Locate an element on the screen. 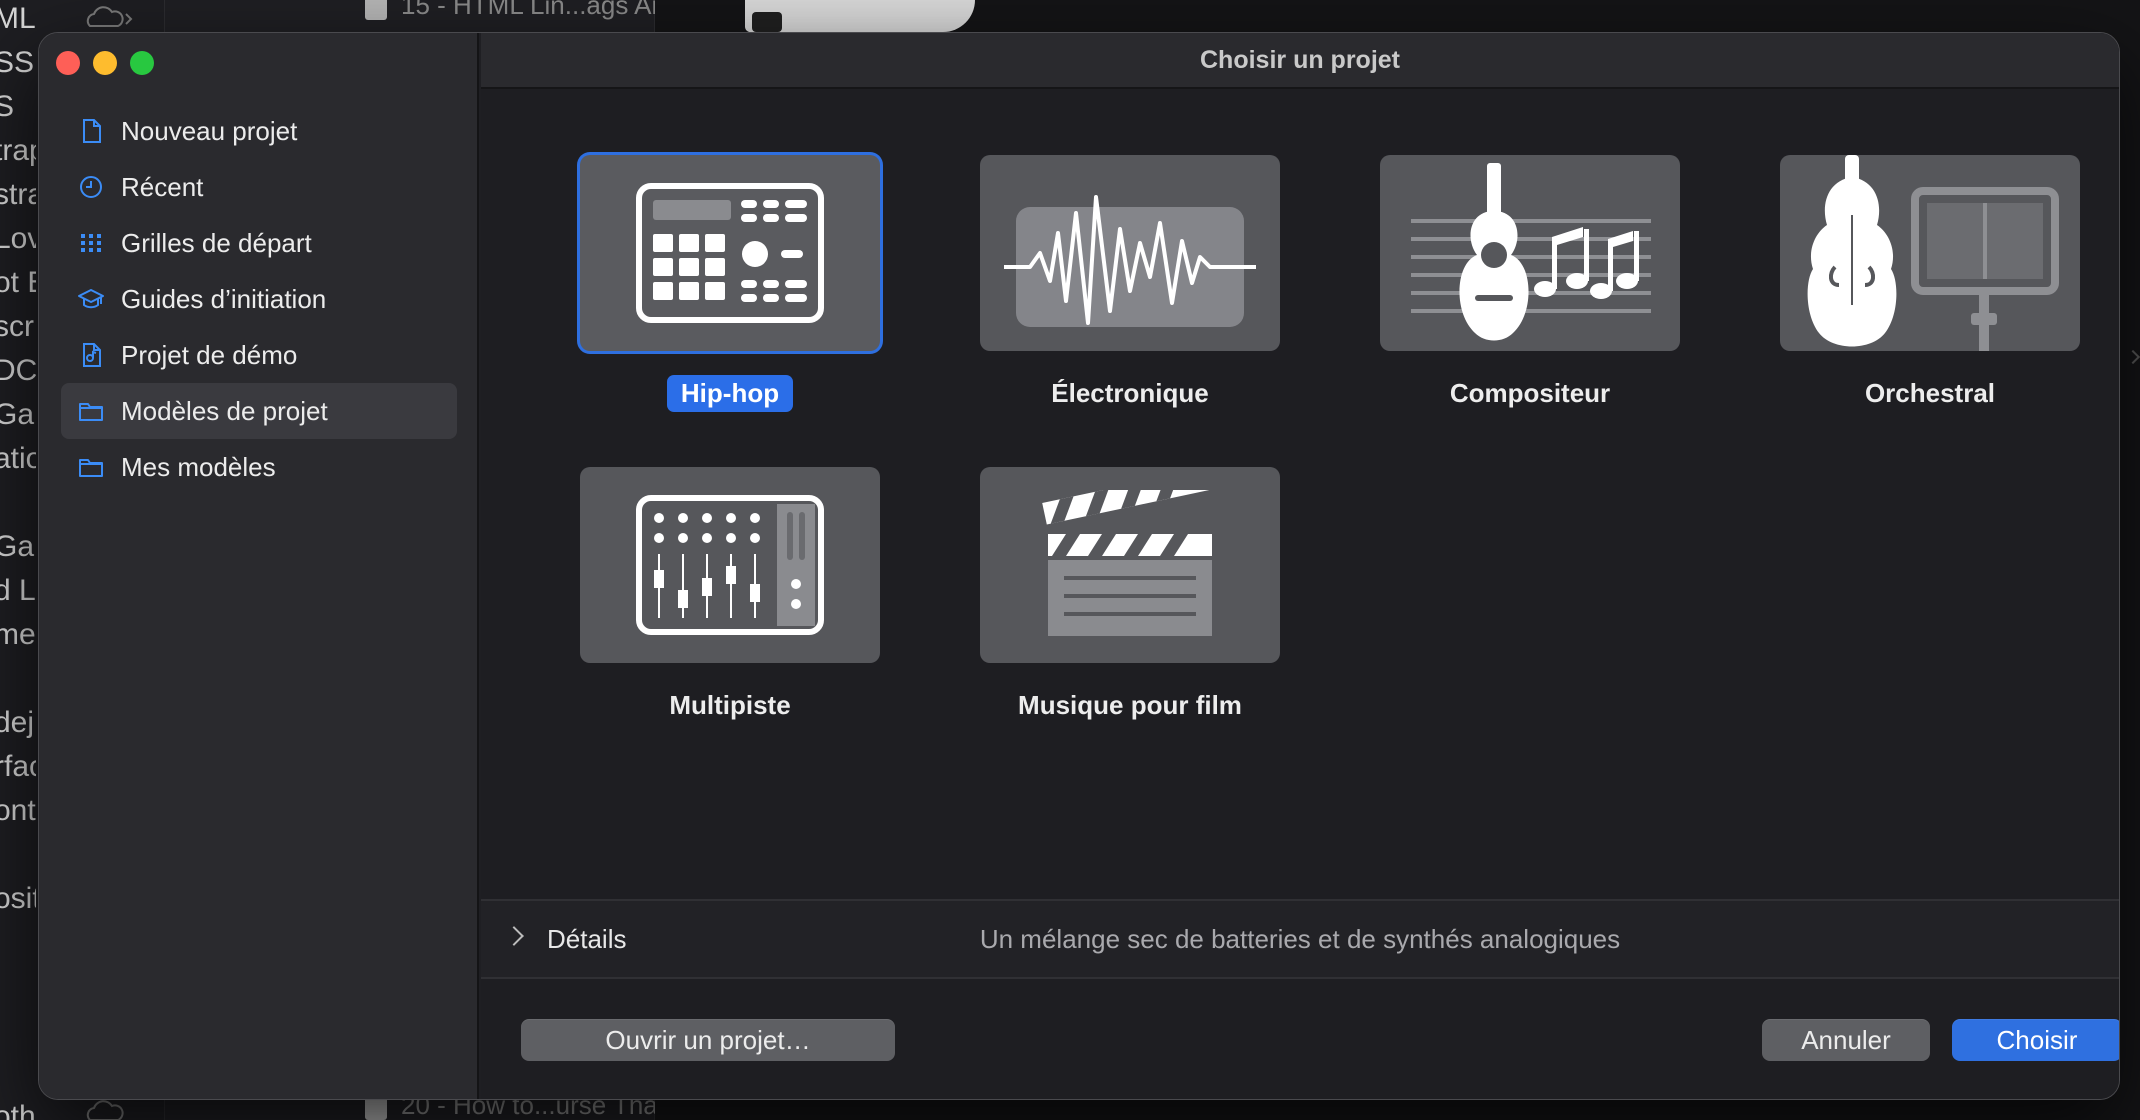 The image size is (2140, 1120). sidebar-item-label: Récent is located at coordinates (162, 186).